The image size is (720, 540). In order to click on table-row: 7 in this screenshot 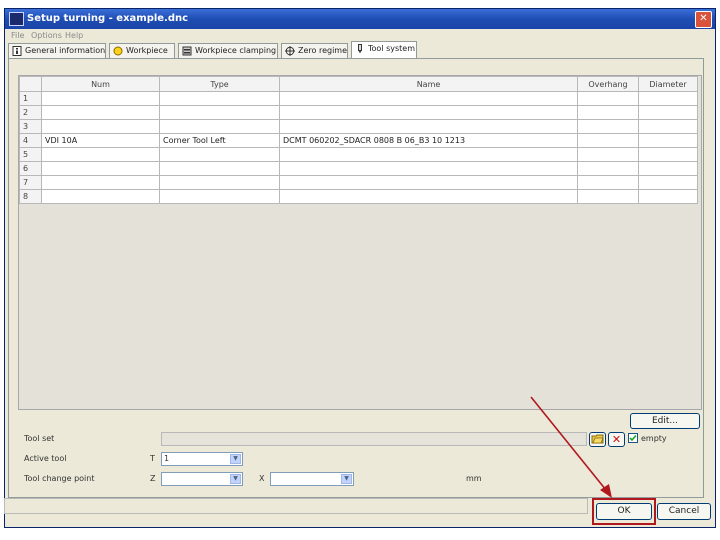, I will do `click(358, 182)`.